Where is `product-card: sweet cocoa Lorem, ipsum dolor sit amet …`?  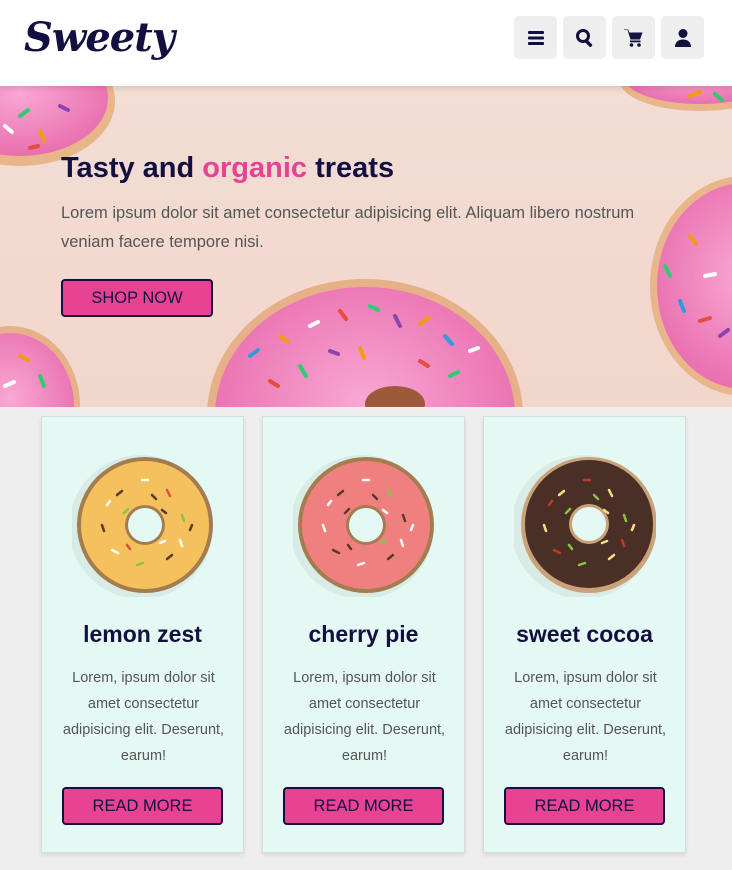
product-card: sweet cocoa Lorem, ipsum dolor sit amet … is located at coordinates (584, 634).